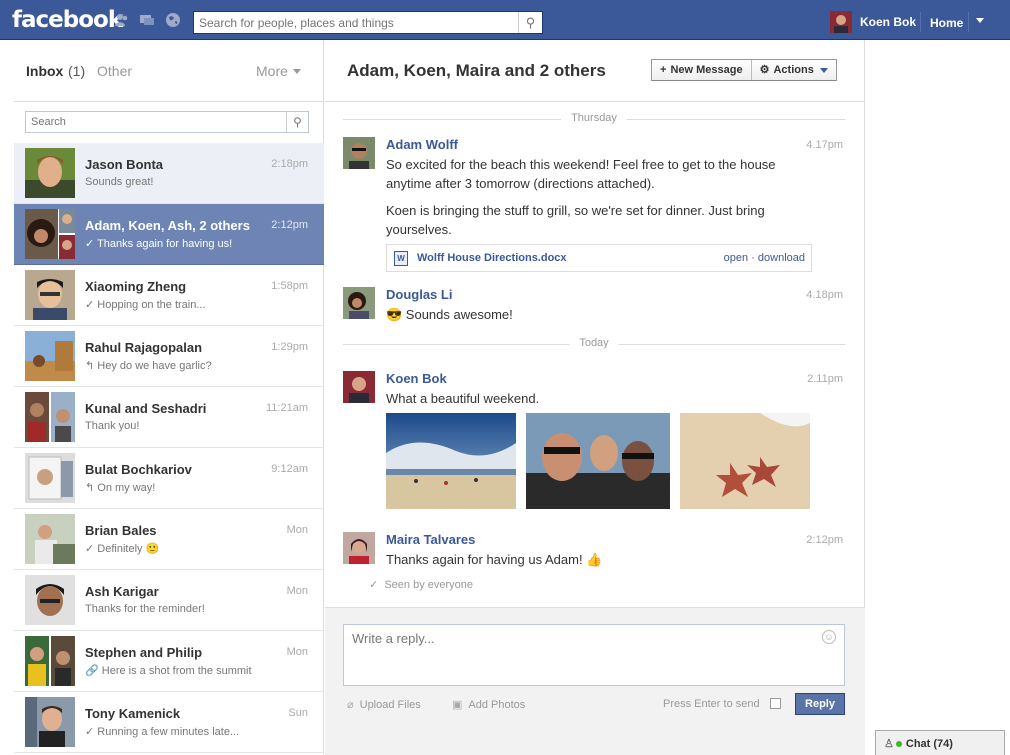 Image resolution: width=1010 pixels, height=755 pixels. I want to click on gear-icon: ⚙, so click(764, 70).